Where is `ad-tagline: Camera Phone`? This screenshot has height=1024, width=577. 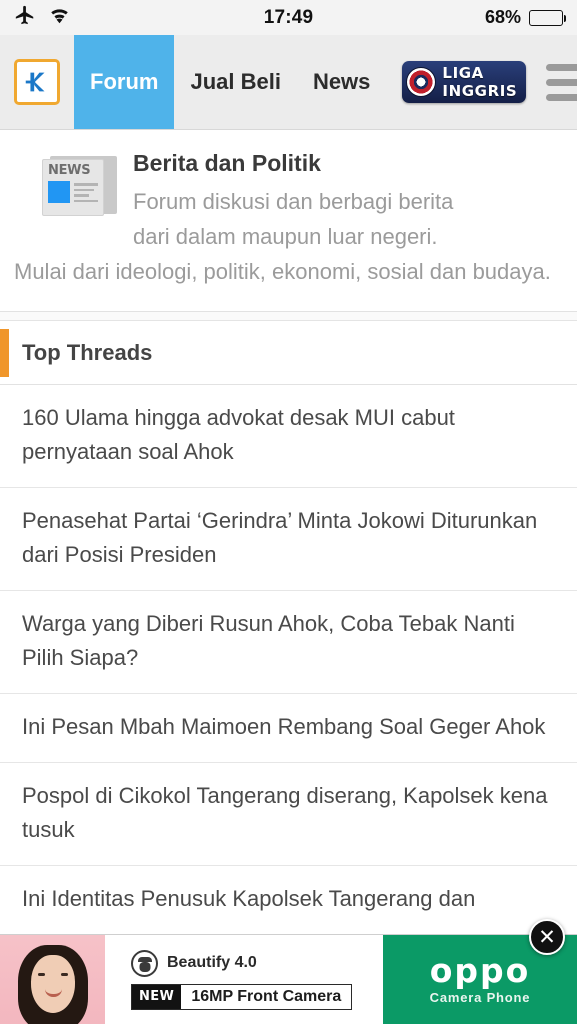 ad-tagline: Camera Phone is located at coordinates (480, 997).